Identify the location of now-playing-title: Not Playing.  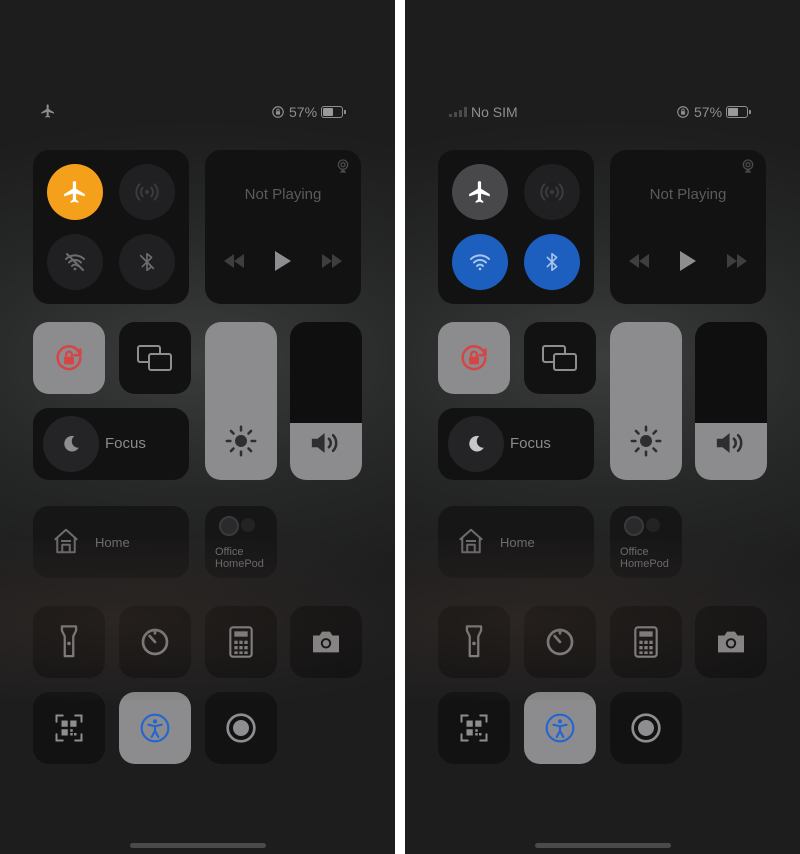
(688, 194).